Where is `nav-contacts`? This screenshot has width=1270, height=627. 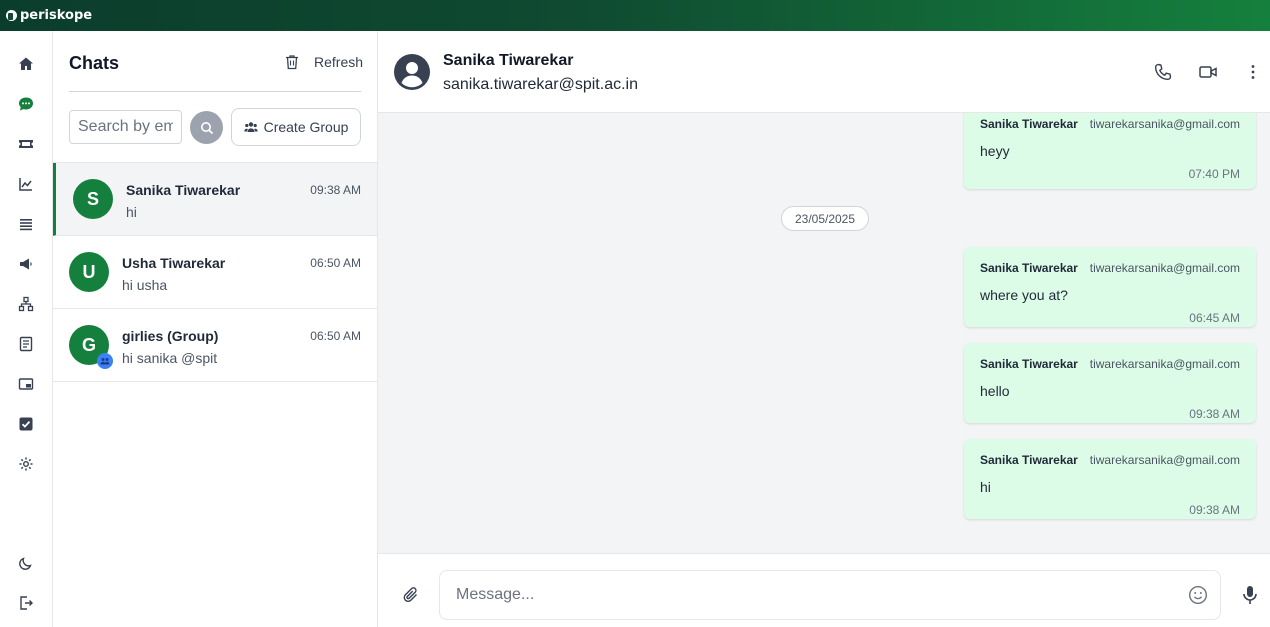 nav-contacts is located at coordinates (26, 344).